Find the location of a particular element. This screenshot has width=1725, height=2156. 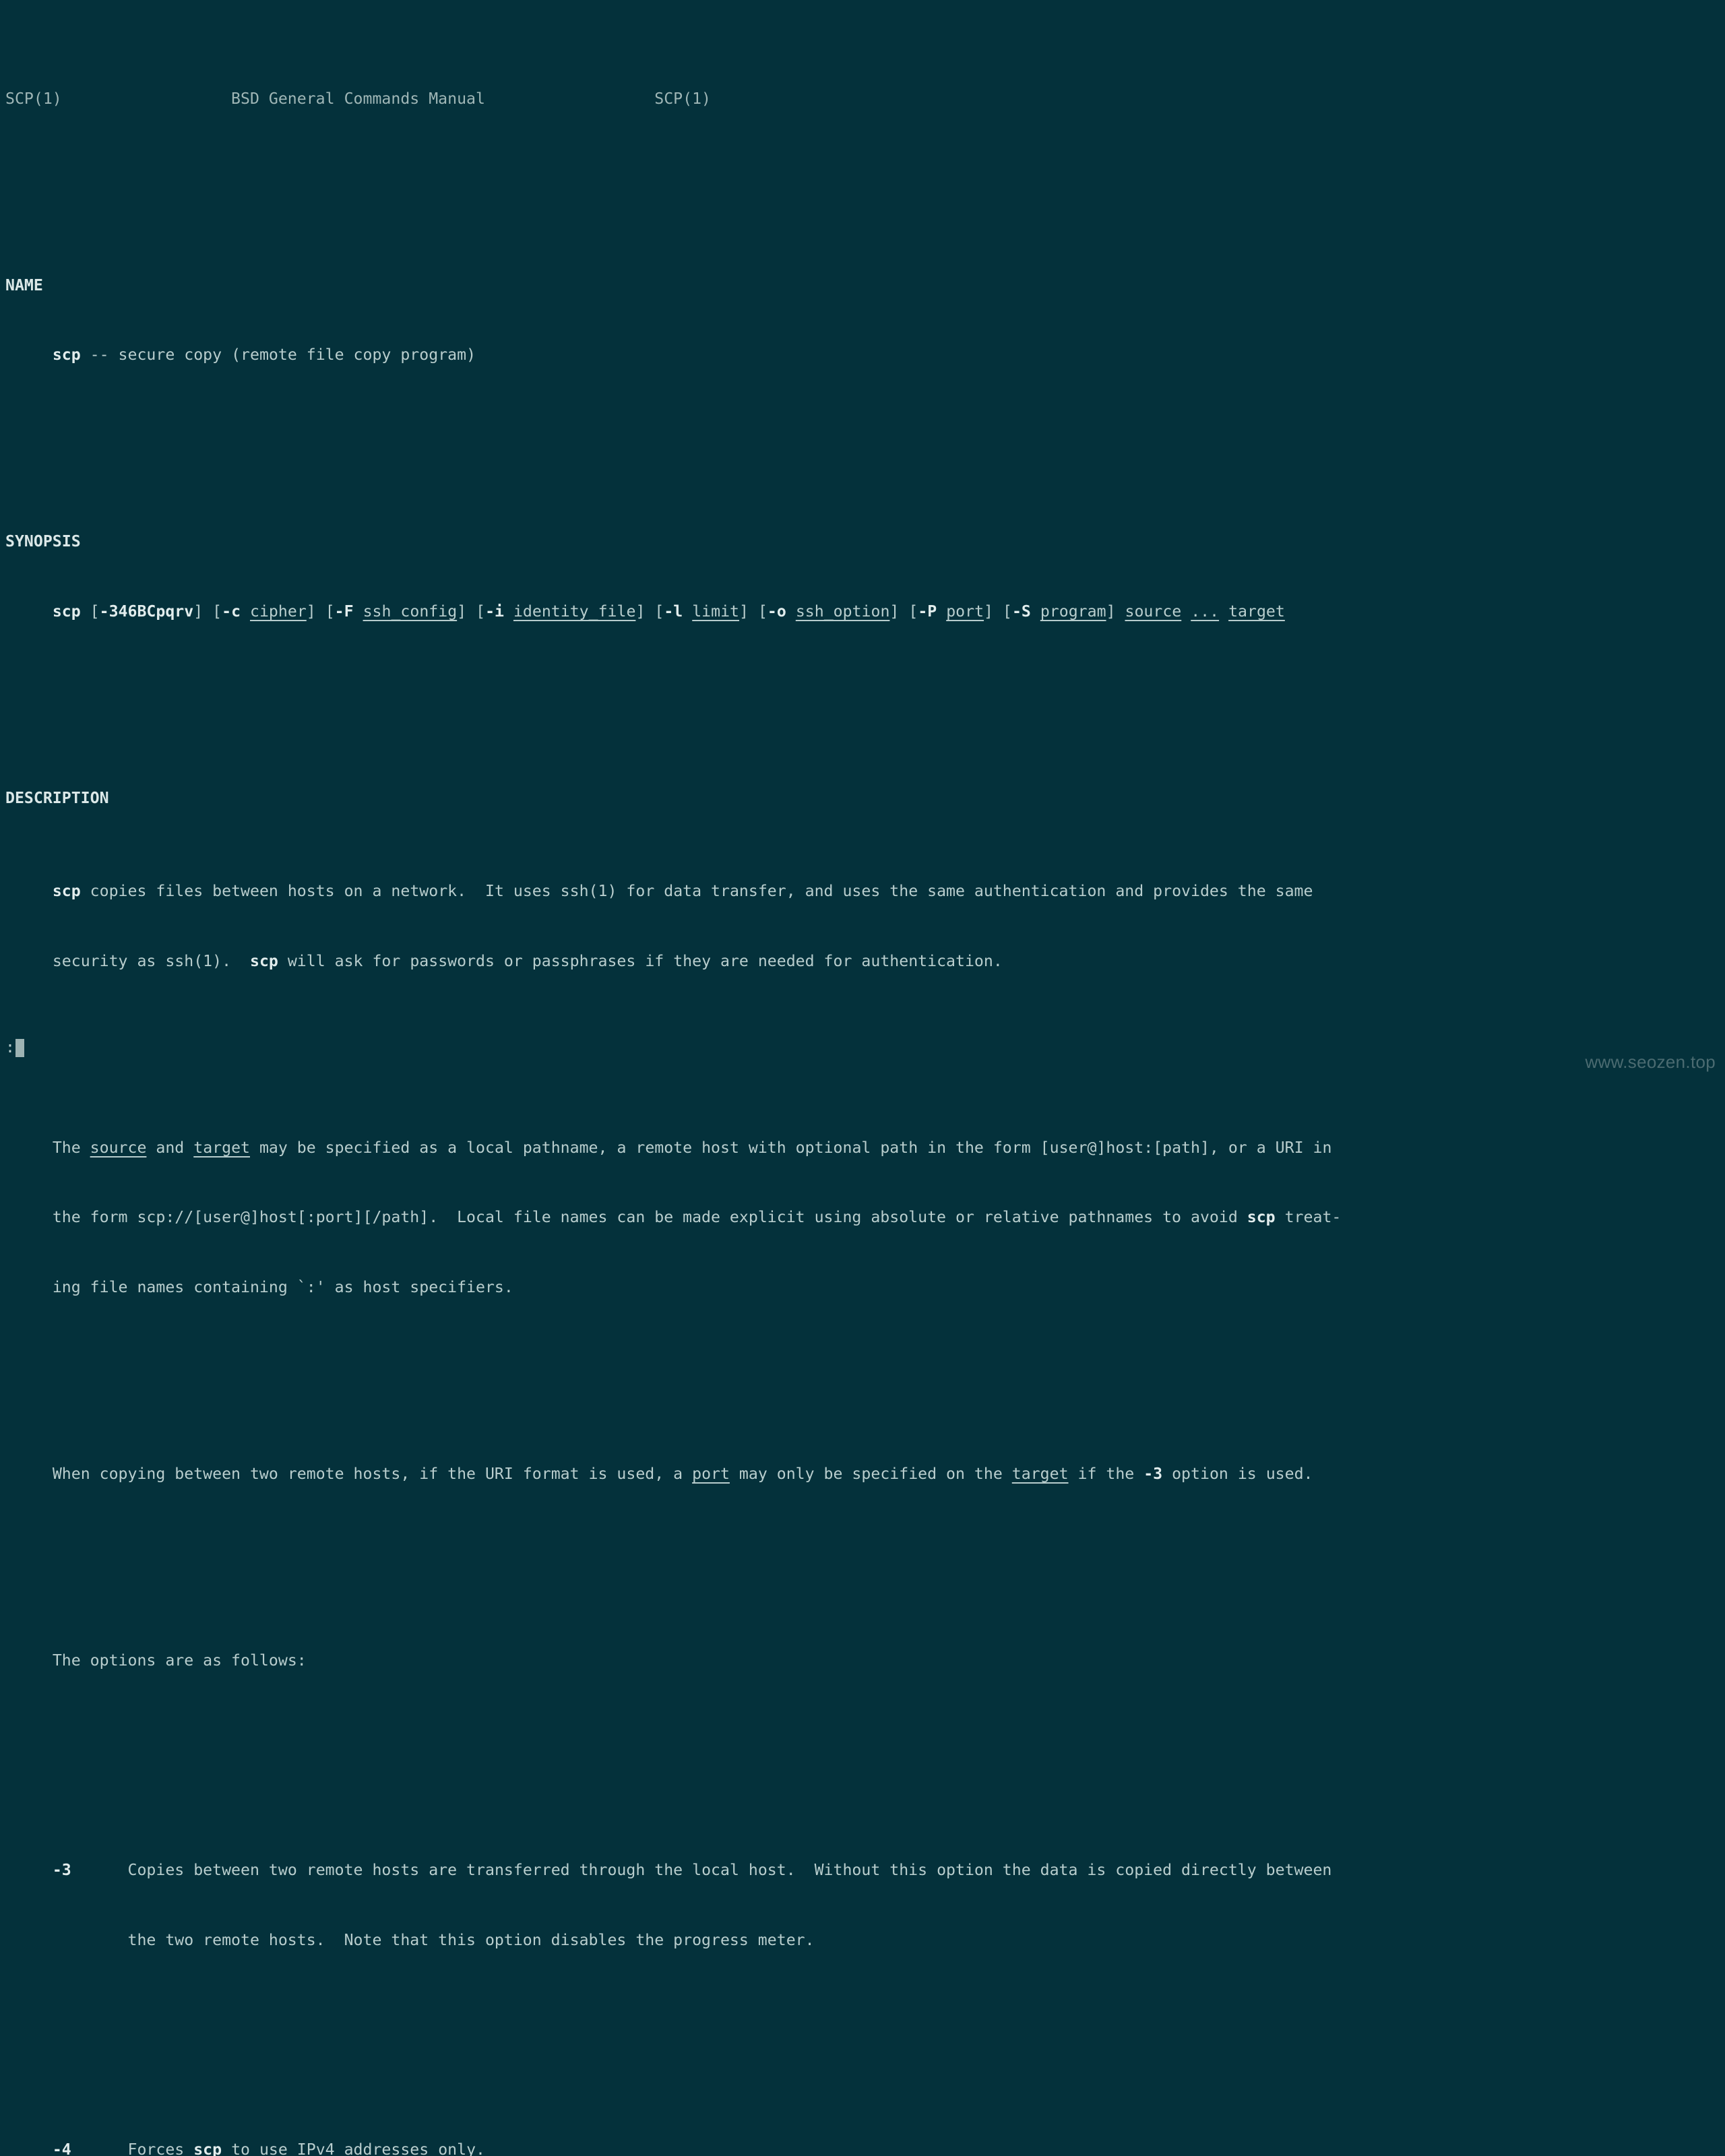

synopsis-flag-o: -o is located at coordinates (776, 611).